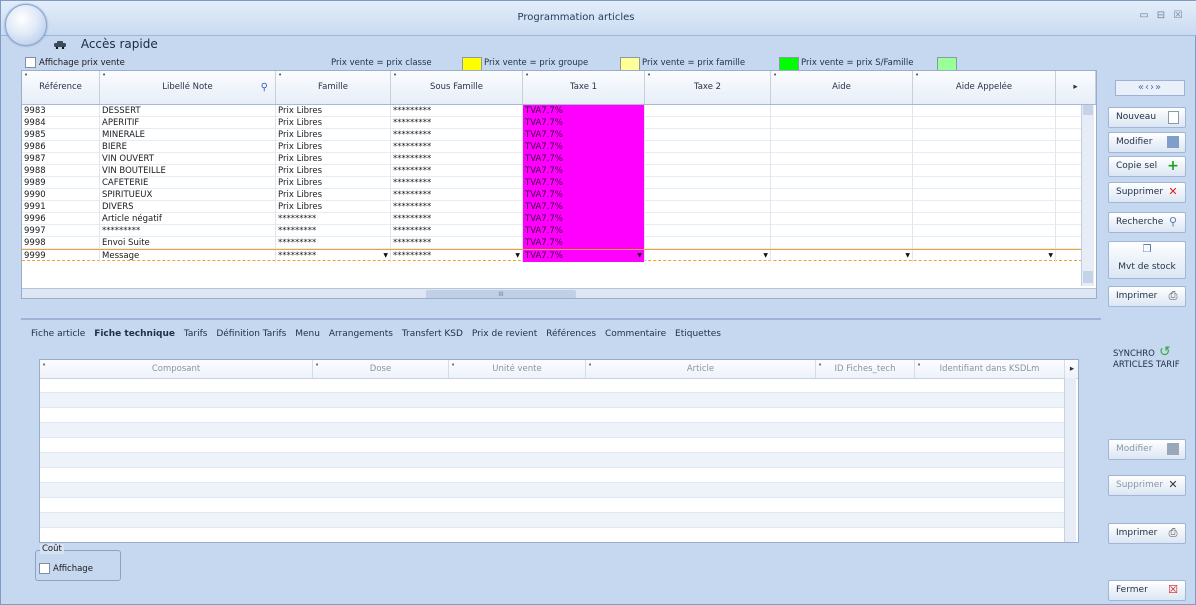  What do you see at coordinates (61, 231) in the screenshot?
I see `table-cell: 9997` at bounding box center [61, 231].